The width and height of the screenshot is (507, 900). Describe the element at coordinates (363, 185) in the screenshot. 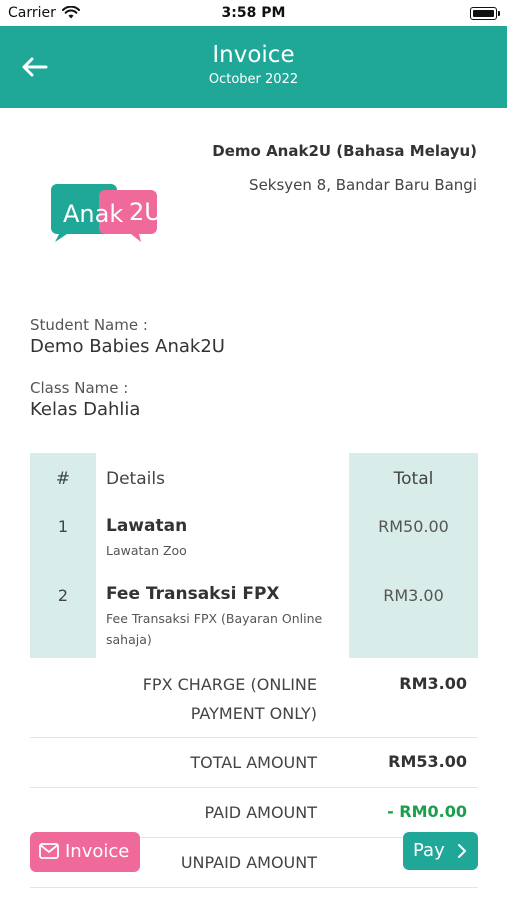

I see `school-address: Seksyen 8, Bandar Baru Bangi` at that location.